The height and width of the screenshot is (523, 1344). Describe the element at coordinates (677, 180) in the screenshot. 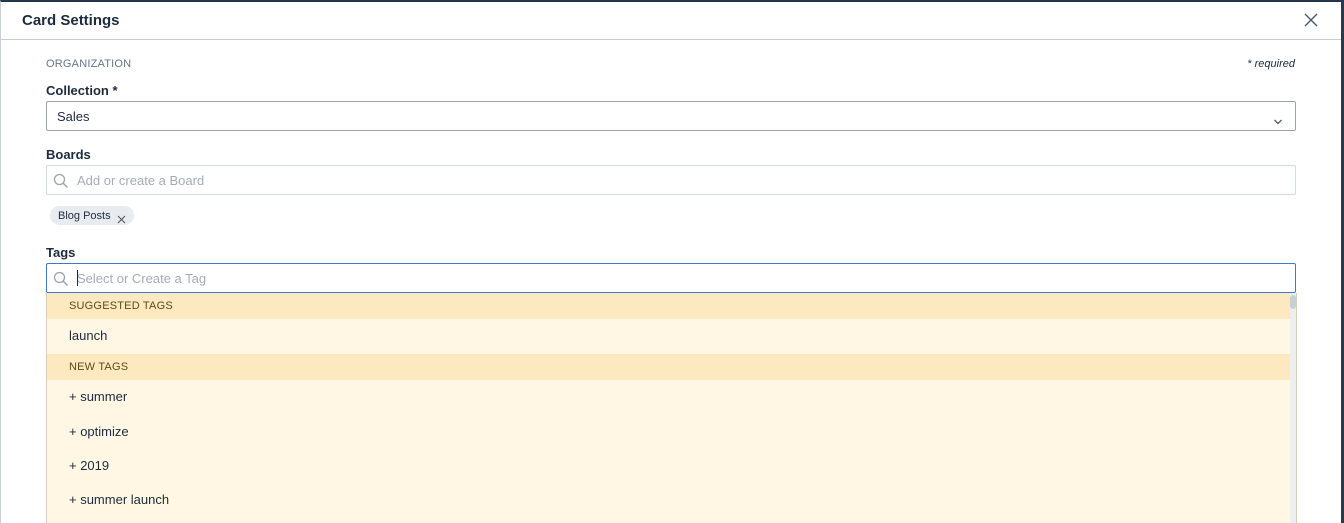

I see `boards-search-input` at that location.